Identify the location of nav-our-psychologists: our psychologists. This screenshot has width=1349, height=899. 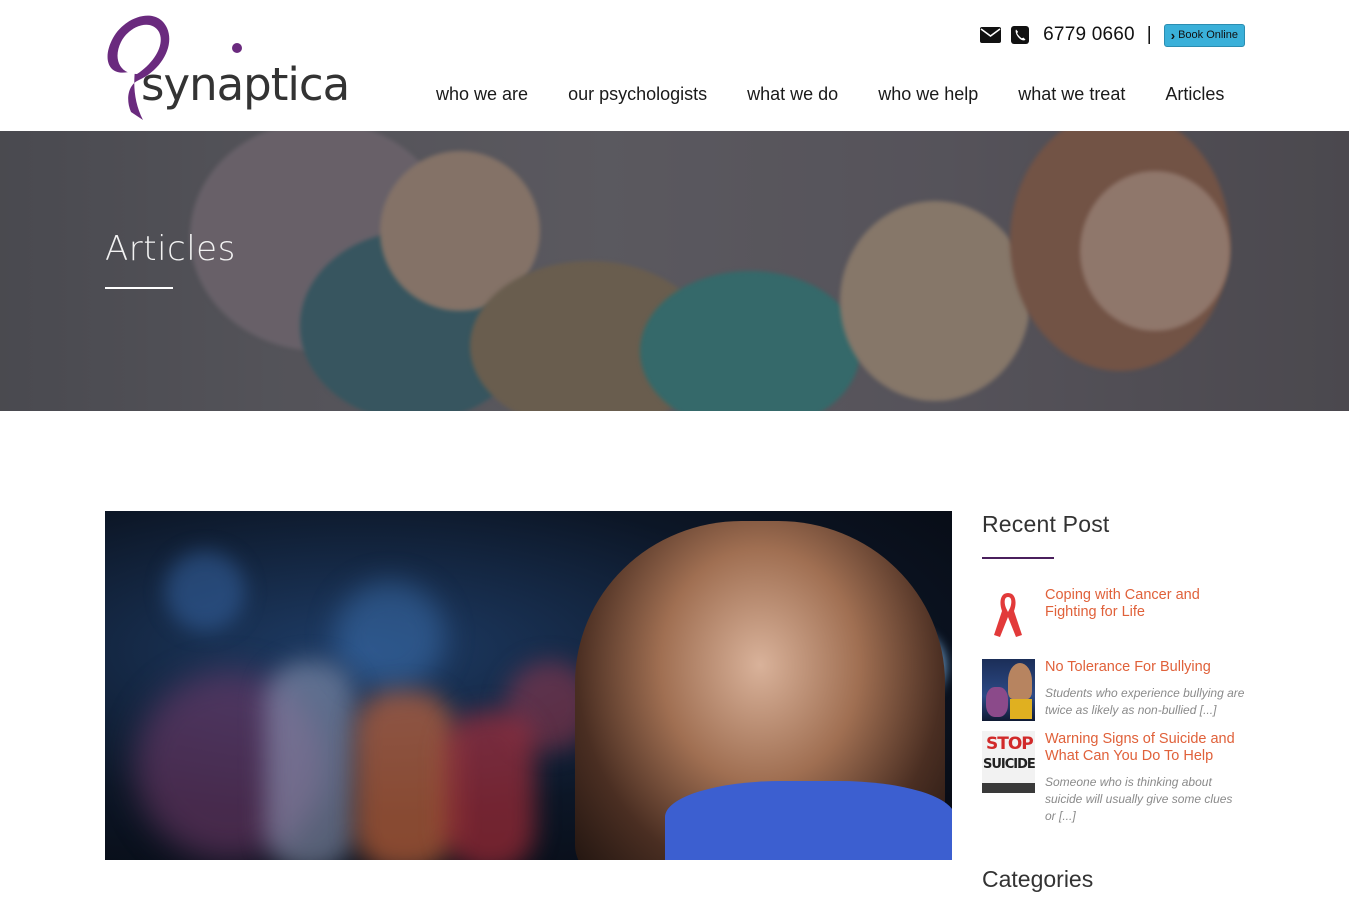
(637, 94).